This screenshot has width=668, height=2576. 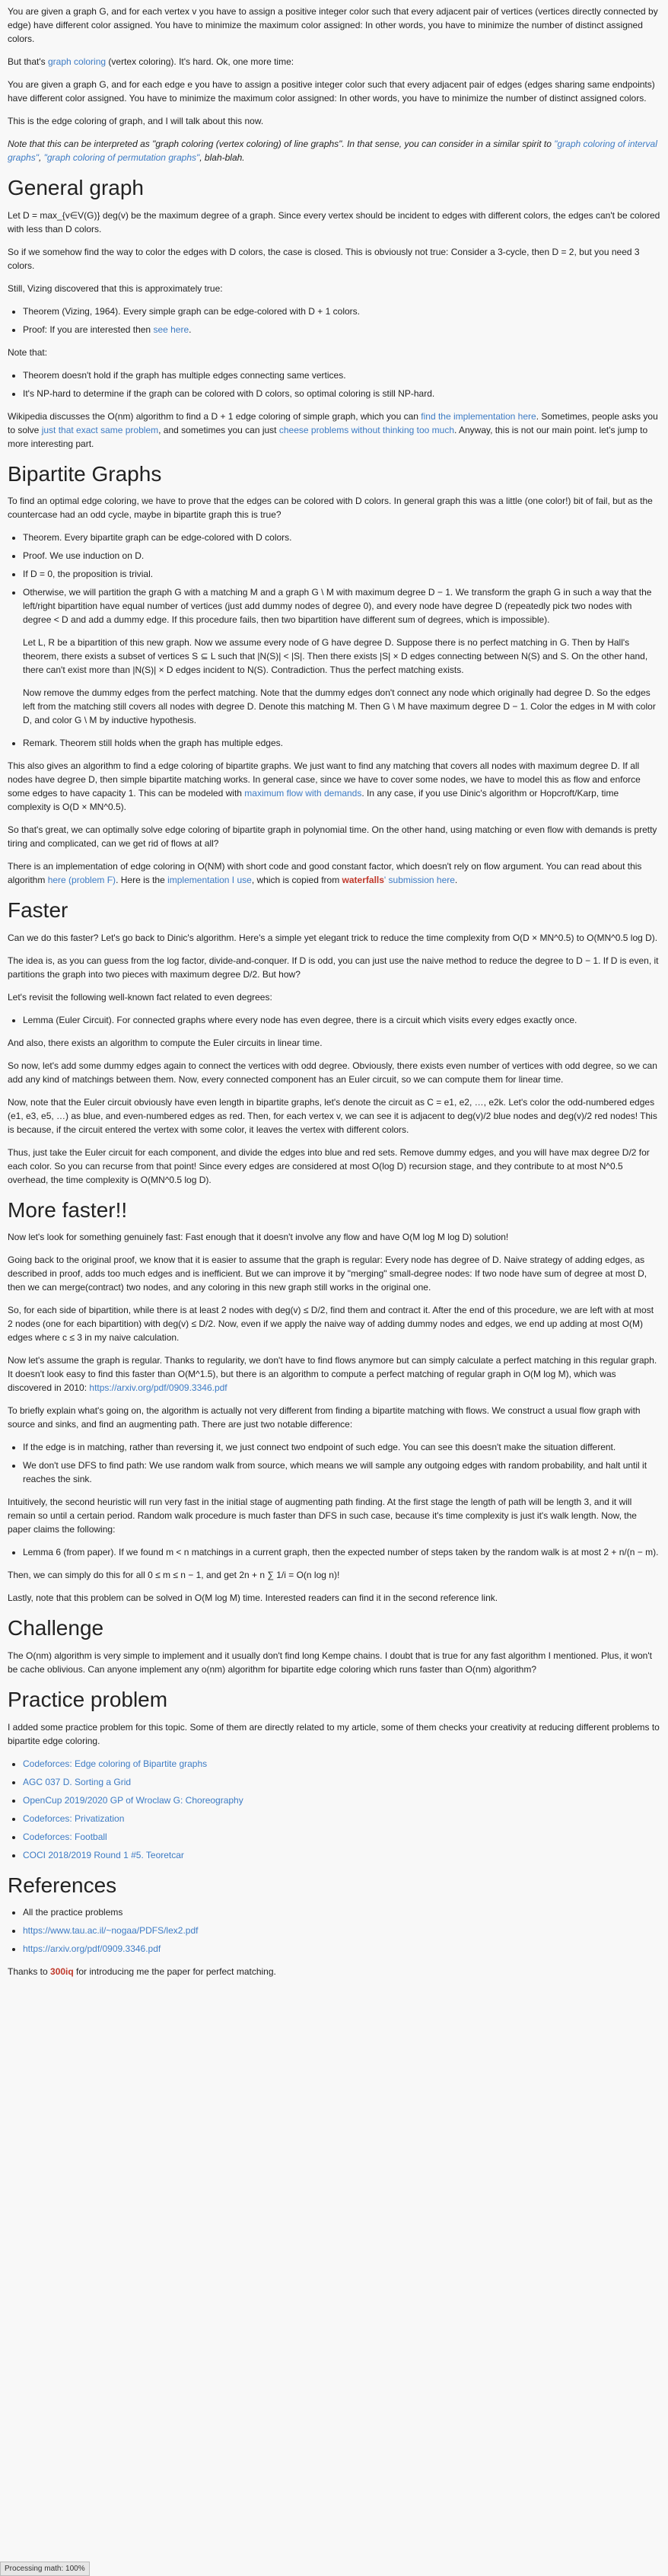 What do you see at coordinates (142, 880) in the screenshot?
I see `bipartite-text: . Here is the` at bounding box center [142, 880].